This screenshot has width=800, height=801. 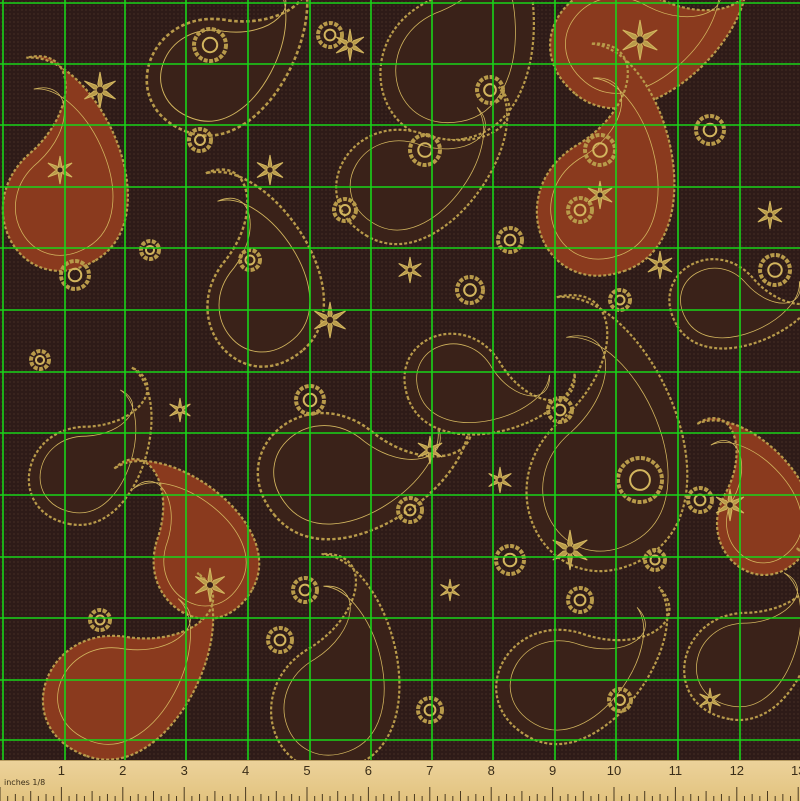 I want to click on ruler-unit-label: inches 1/8, so click(x=25, y=782).